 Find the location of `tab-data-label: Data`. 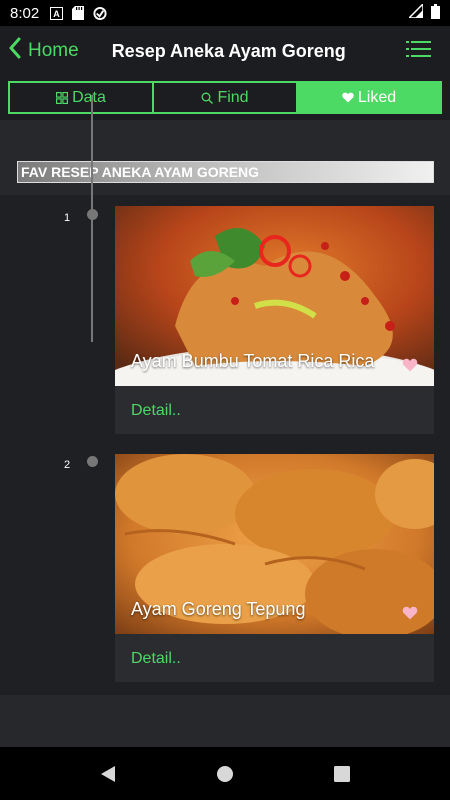

tab-data-label: Data is located at coordinates (89, 97).